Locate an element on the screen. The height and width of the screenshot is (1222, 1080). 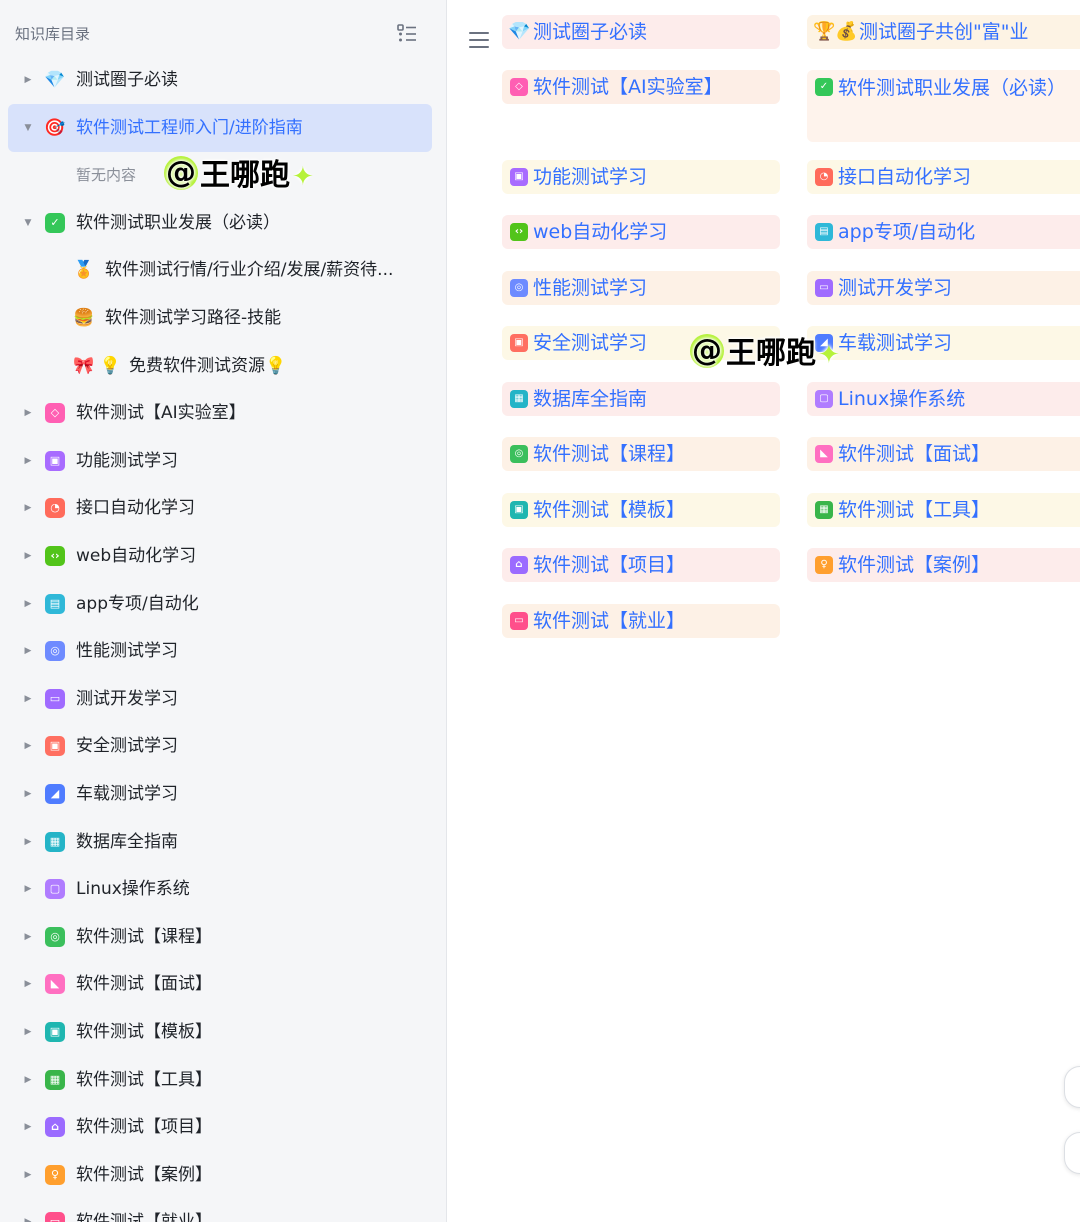
watermark-text: 王哪跑 is located at coordinates (245, 175).